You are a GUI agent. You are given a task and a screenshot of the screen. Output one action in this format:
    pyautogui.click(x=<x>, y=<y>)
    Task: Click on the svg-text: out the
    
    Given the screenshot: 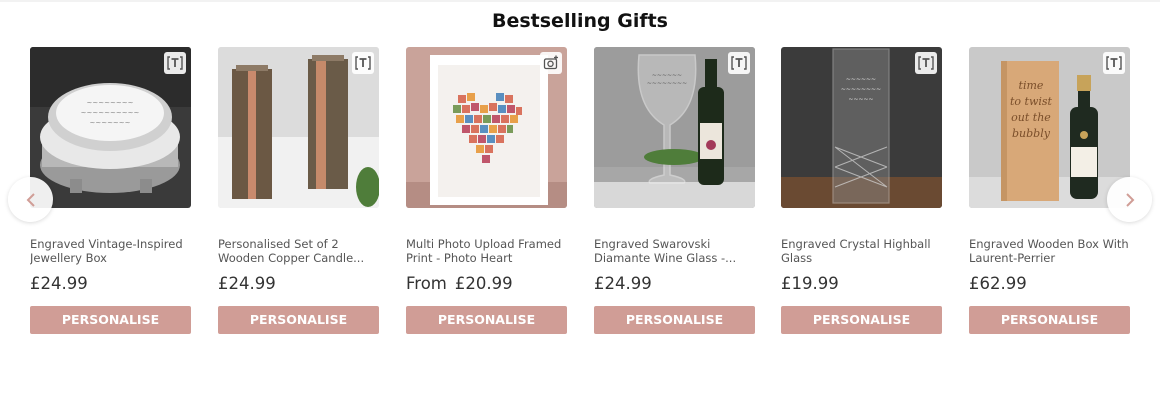 What is the action you would take?
    pyautogui.click(x=1031, y=117)
    